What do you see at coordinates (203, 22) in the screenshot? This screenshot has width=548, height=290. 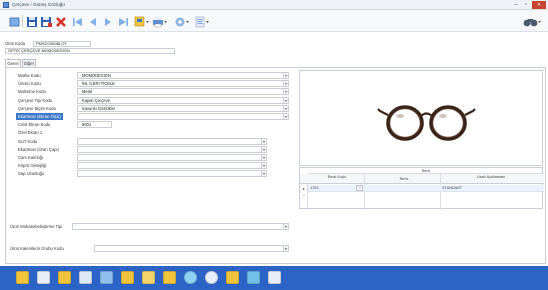 I see `list-icon` at bounding box center [203, 22].